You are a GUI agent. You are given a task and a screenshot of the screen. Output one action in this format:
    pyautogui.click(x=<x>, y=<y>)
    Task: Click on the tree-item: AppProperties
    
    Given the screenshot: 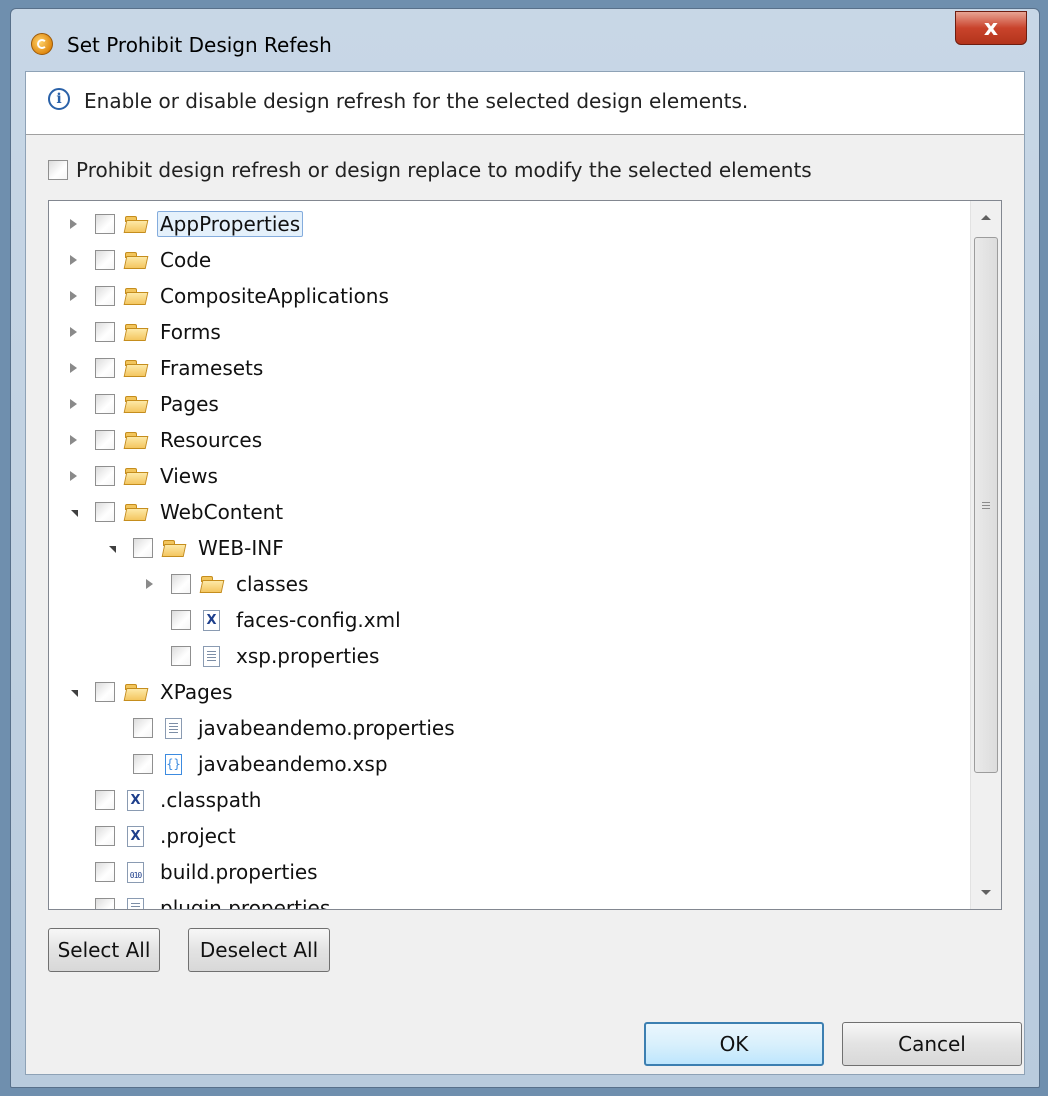 What is the action you would take?
    pyautogui.click(x=184, y=224)
    